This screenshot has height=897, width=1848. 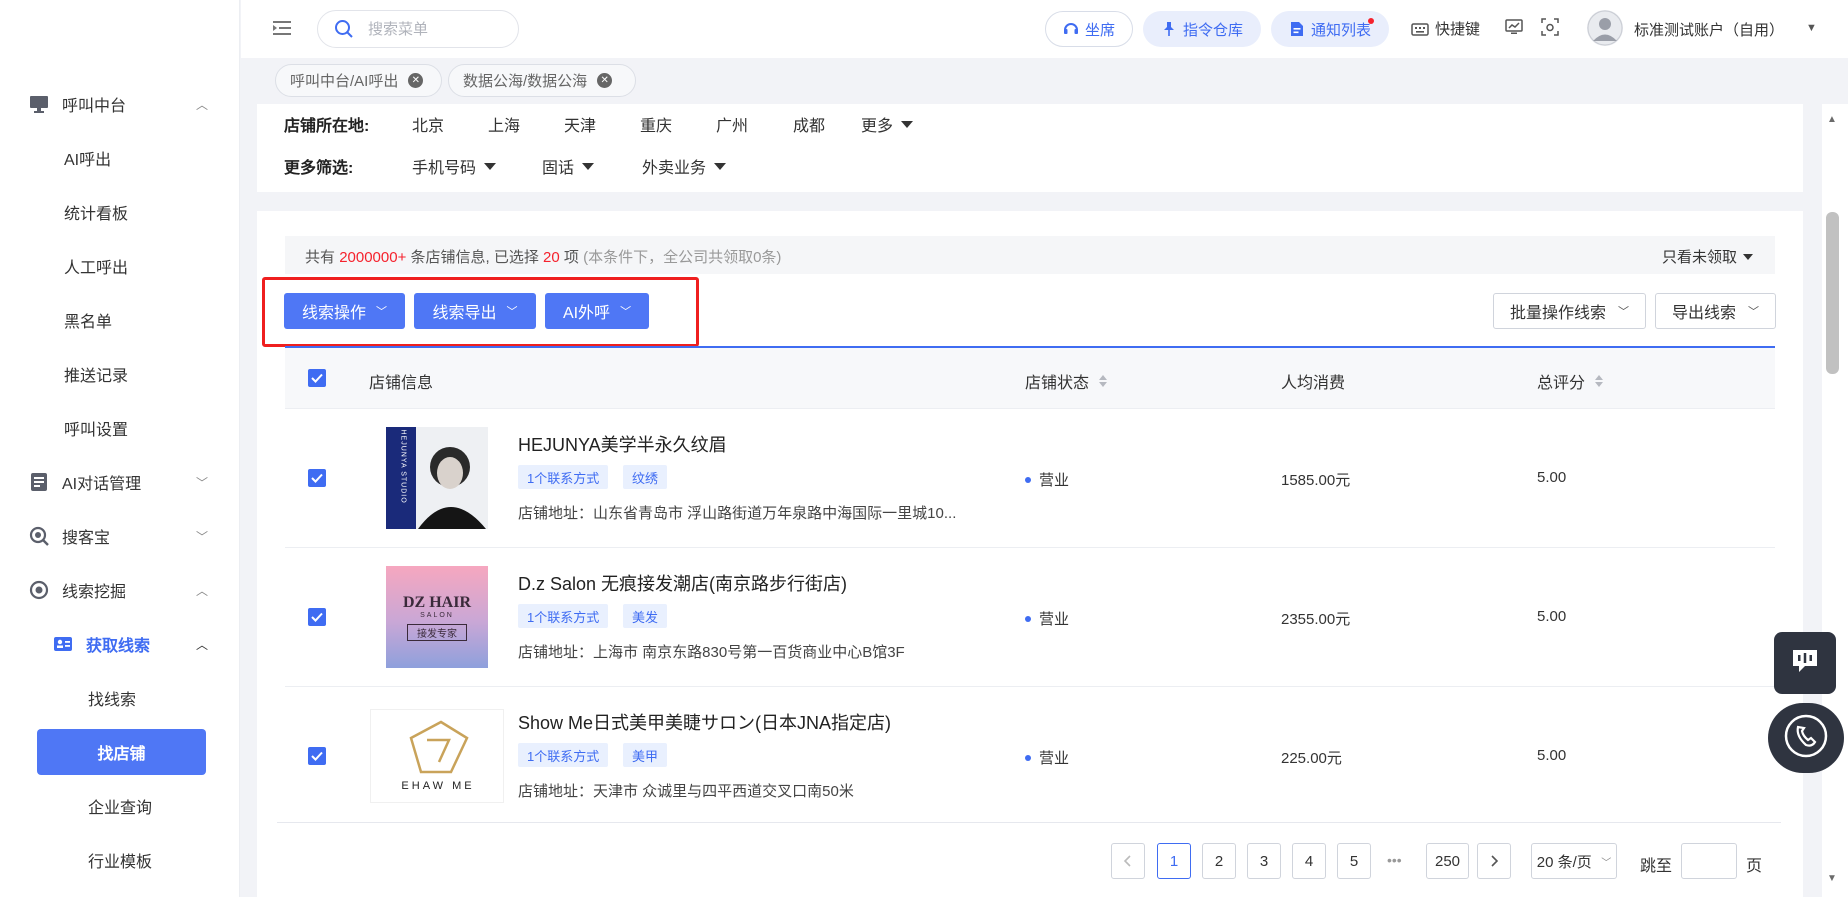 What do you see at coordinates (1219, 861) in the screenshot?
I see `page-2-button: 2` at bounding box center [1219, 861].